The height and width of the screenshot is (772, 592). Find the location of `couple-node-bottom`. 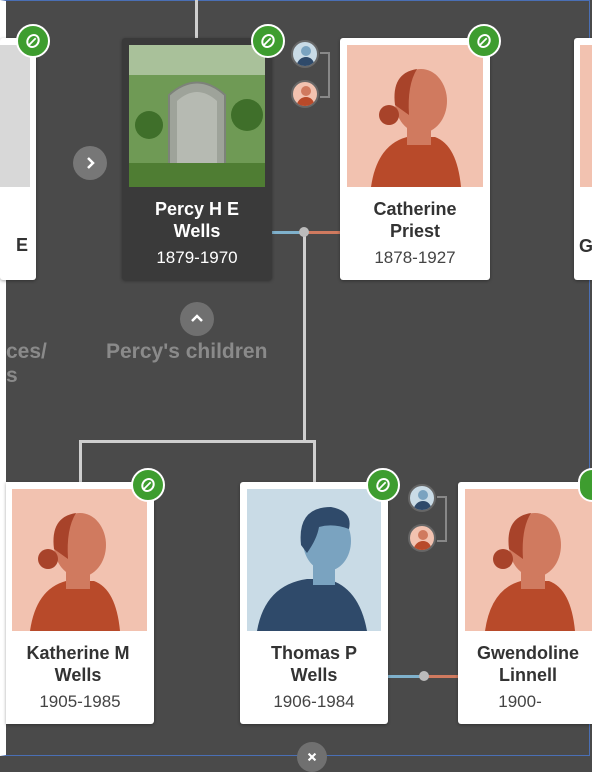

couple-node-bottom is located at coordinates (424, 676).